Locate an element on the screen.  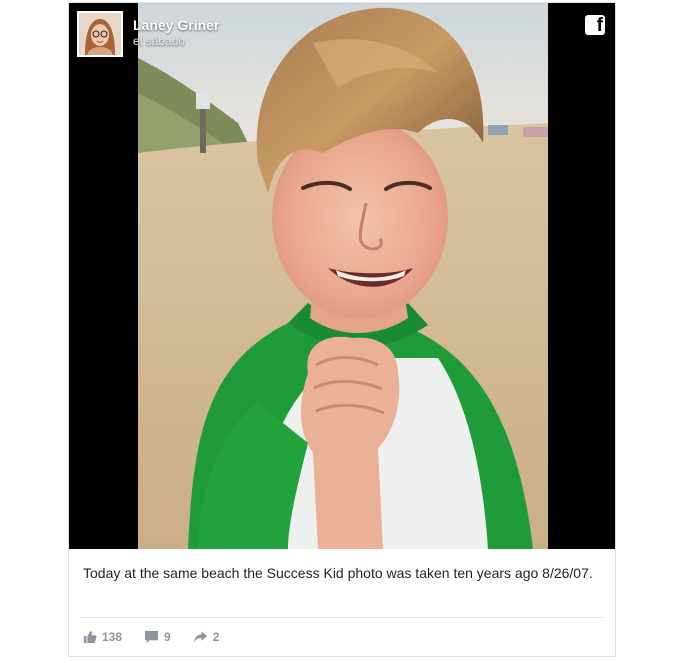
author-avatar is located at coordinates (100, 34).